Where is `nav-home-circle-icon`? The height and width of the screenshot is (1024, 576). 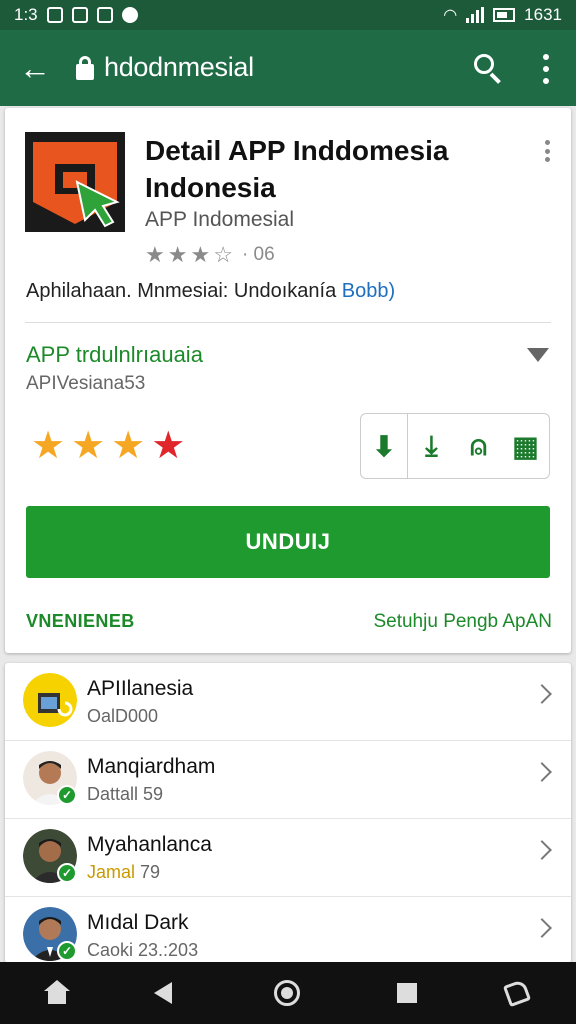
nav-home-circle-icon is located at coordinates (287, 993).